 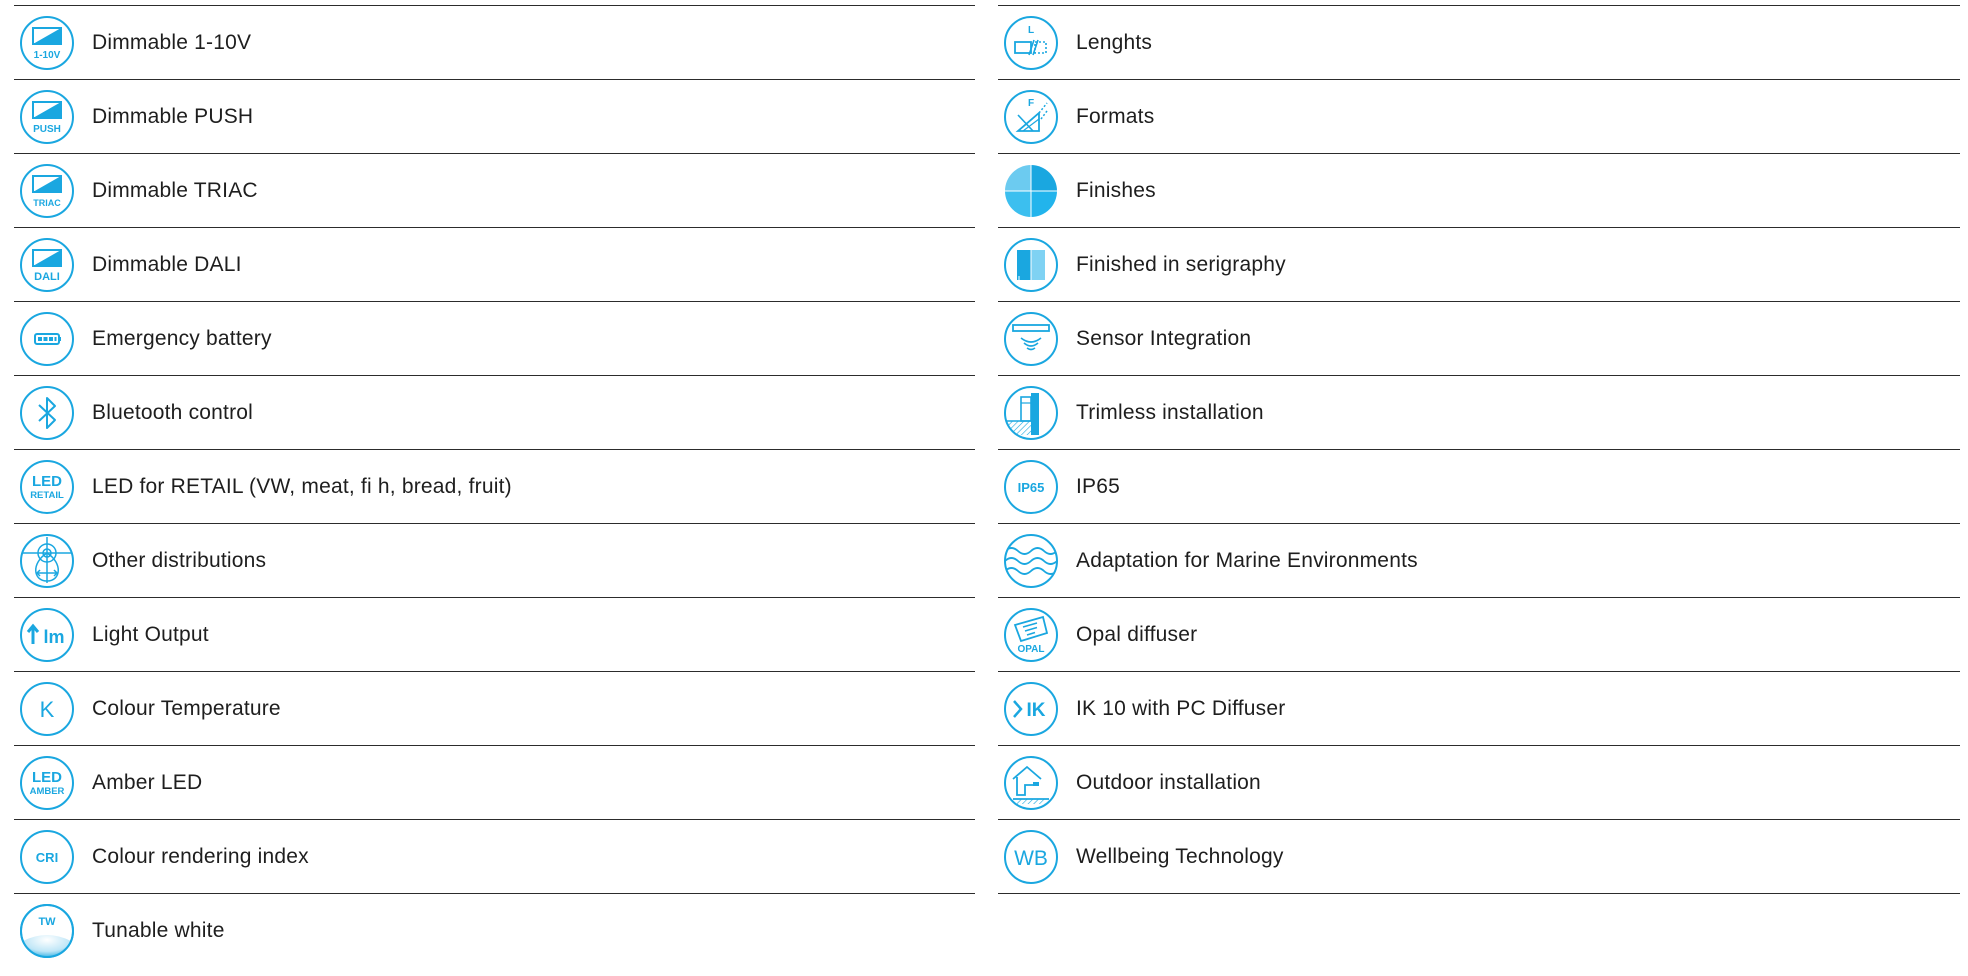 What do you see at coordinates (47, 412) in the screenshot?
I see `bluetooth-icon` at bounding box center [47, 412].